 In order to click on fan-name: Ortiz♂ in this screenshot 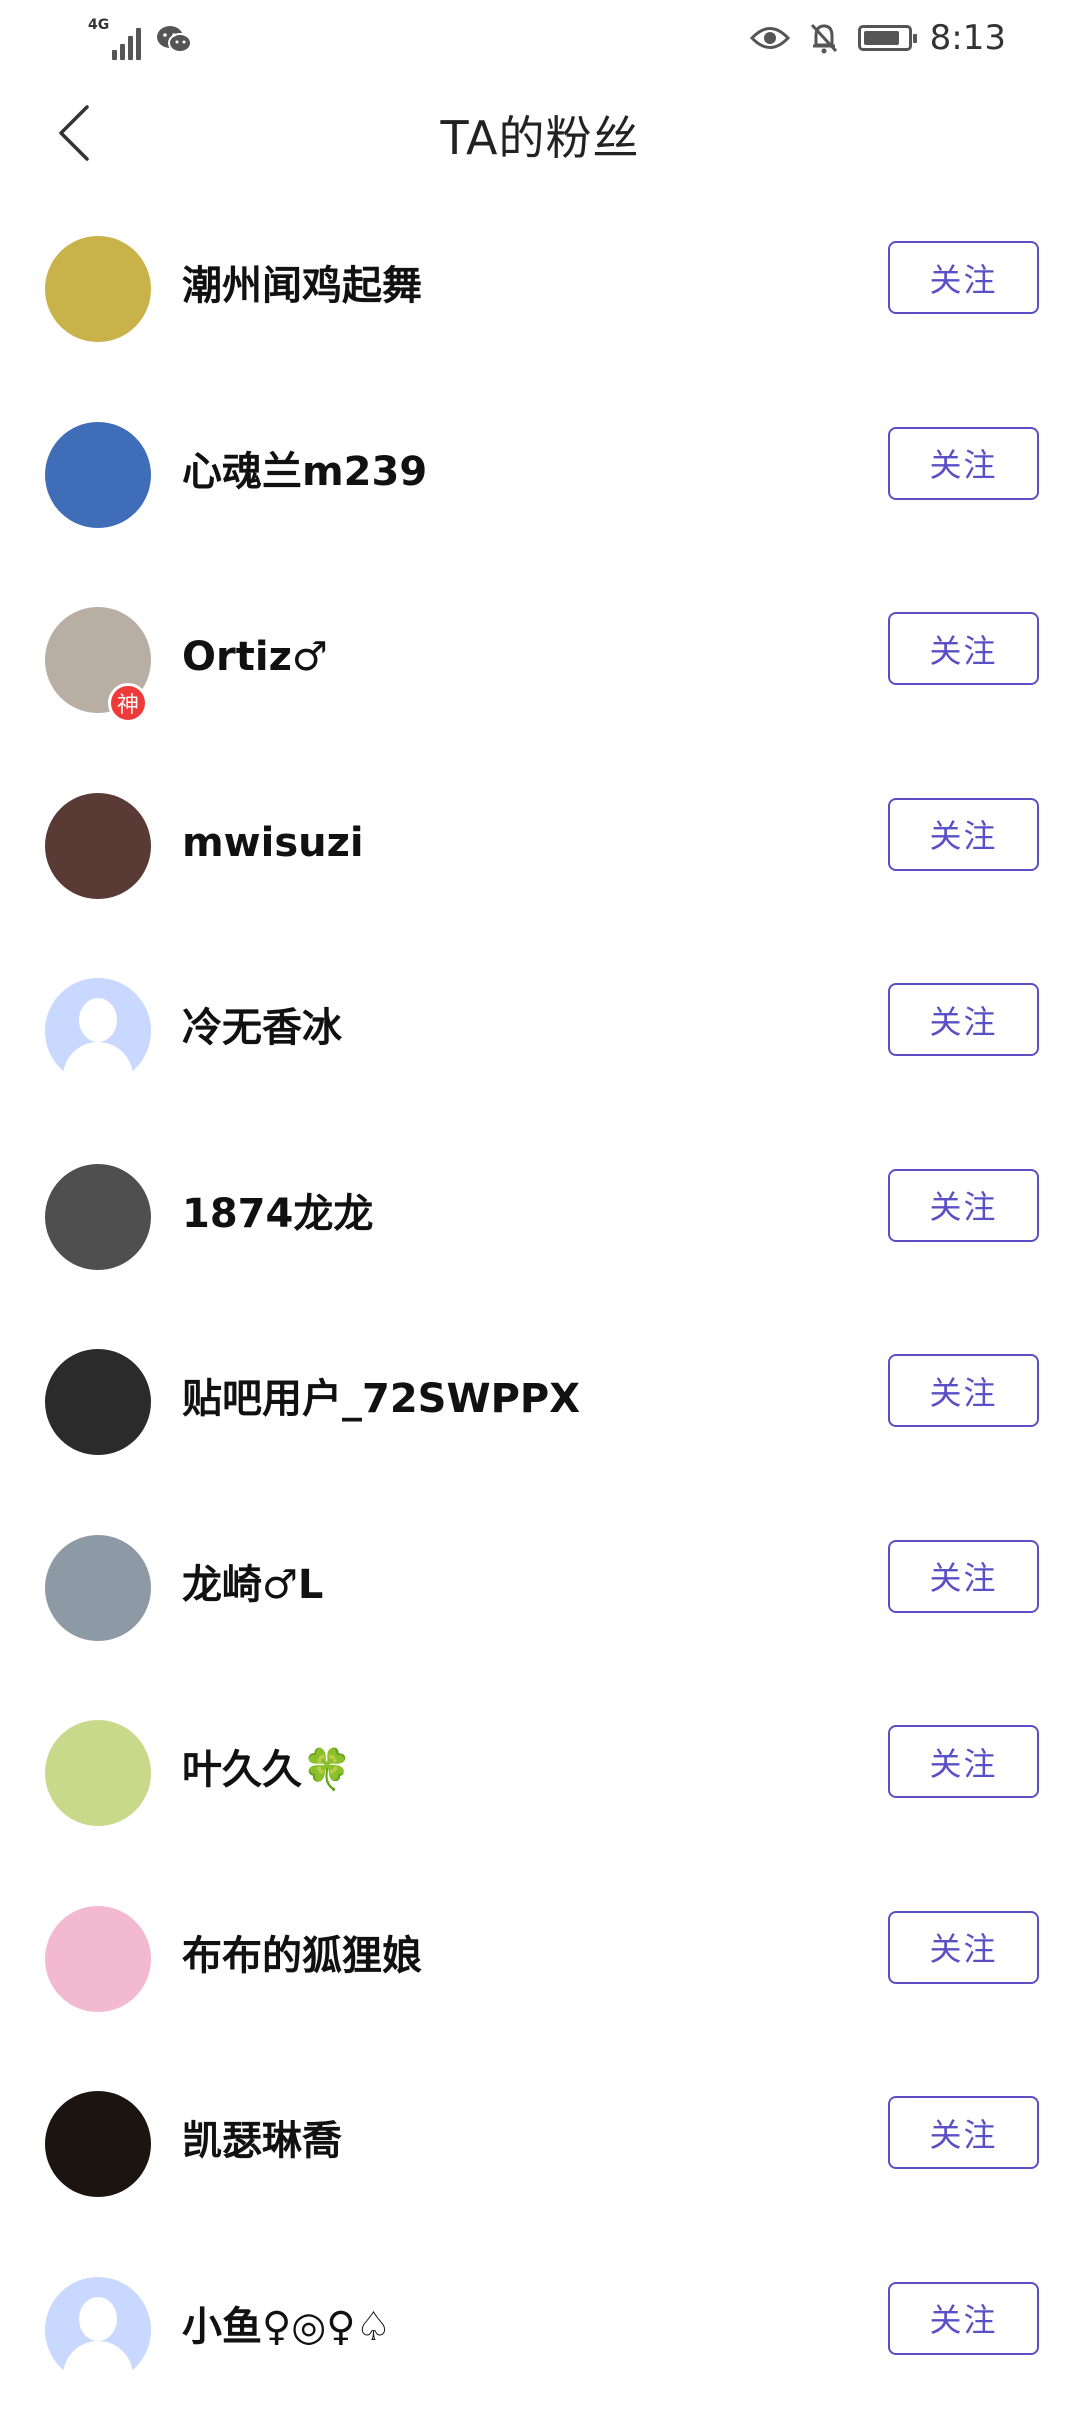, I will do `click(255, 657)`.